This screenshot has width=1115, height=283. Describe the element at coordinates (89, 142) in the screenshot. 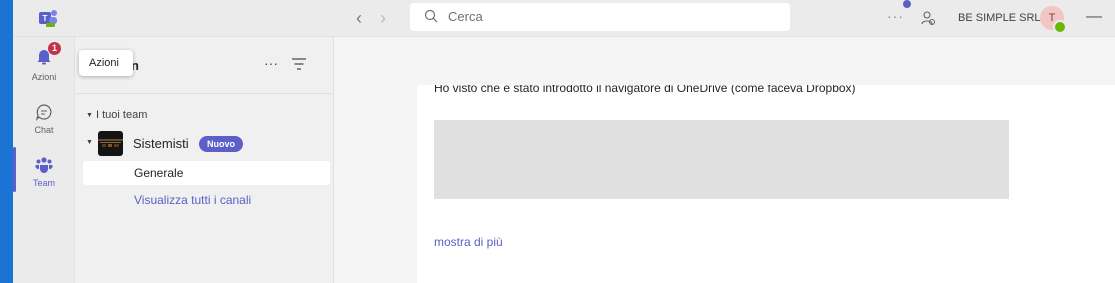

I see `team-collapse-caret-icon: ▼` at that location.